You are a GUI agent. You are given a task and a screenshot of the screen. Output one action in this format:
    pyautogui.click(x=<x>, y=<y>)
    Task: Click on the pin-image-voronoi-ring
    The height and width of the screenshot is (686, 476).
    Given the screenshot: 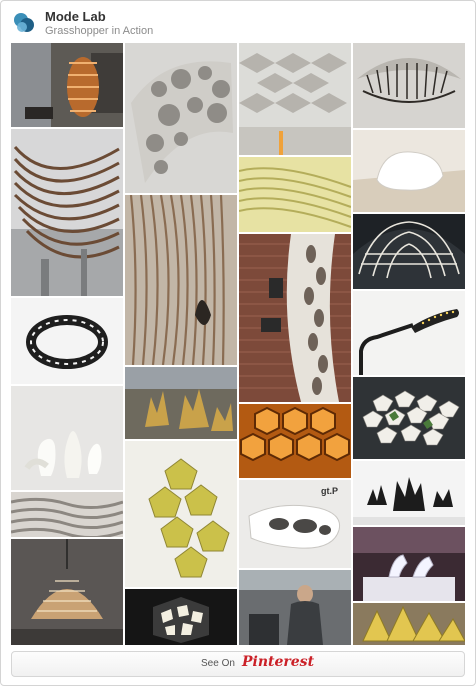 What is the action you would take?
    pyautogui.click(x=181, y=403)
    